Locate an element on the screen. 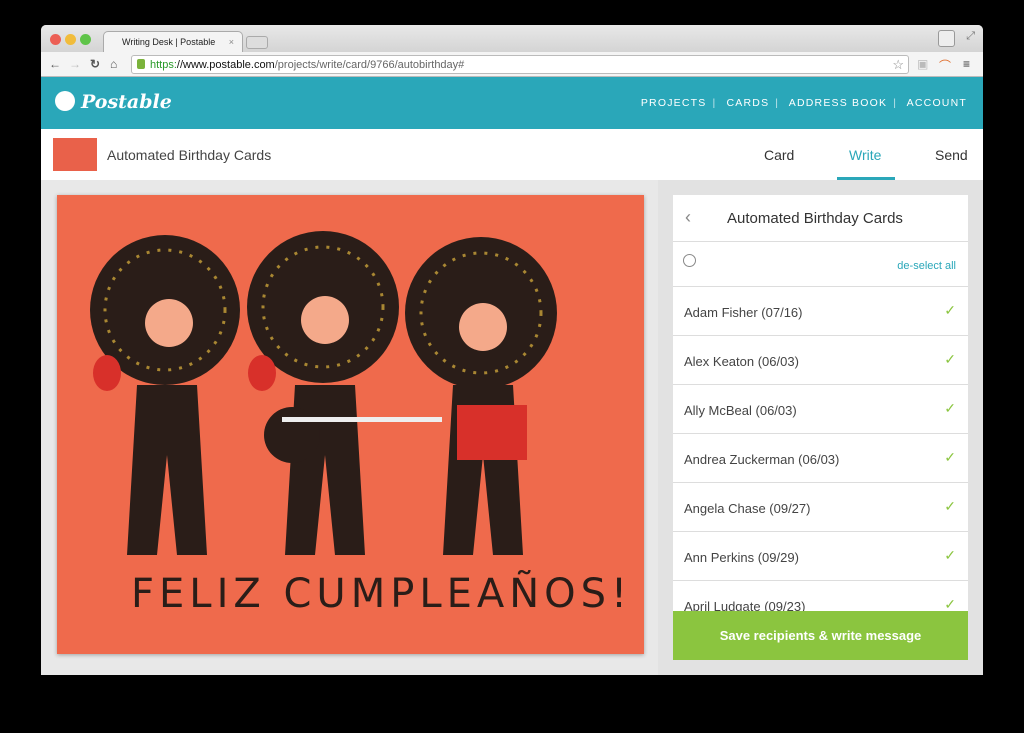  recipient-row: Andrea Zuckerman (06/03) ✓ is located at coordinates (820, 458).